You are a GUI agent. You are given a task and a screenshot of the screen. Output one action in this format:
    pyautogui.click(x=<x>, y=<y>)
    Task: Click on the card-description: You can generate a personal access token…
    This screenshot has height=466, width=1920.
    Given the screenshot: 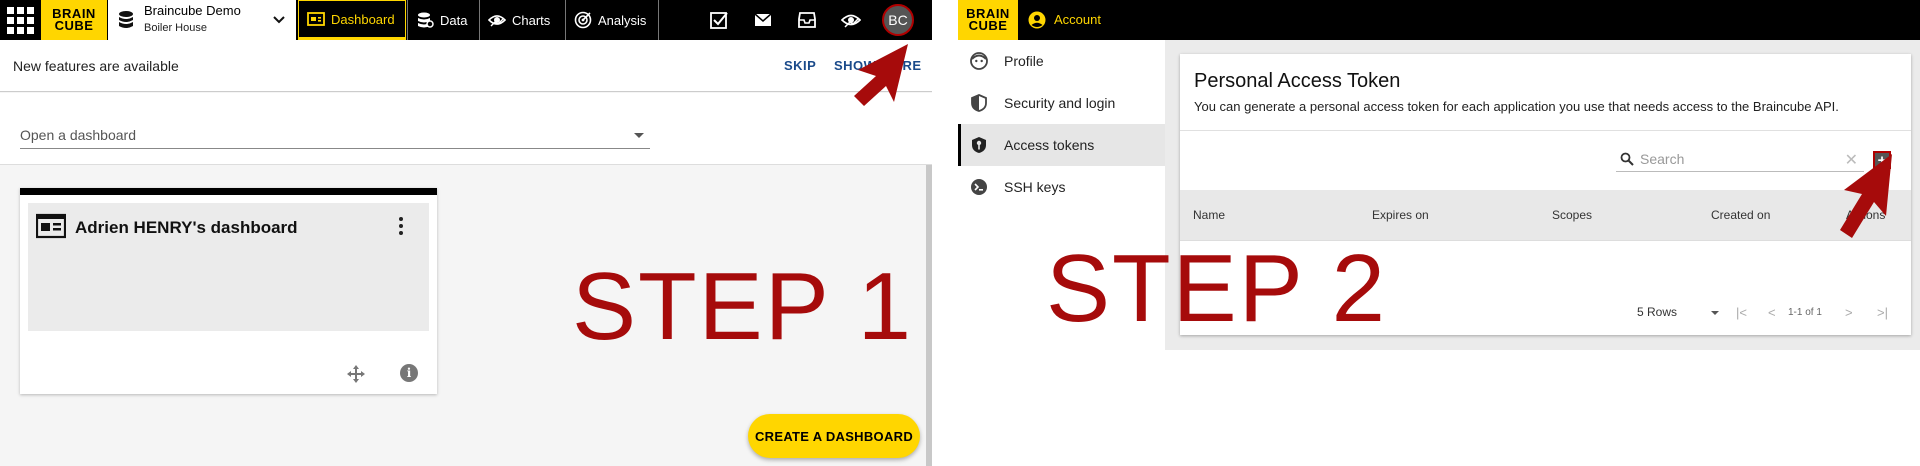 What is the action you would take?
    pyautogui.click(x=1516, y=106)
    